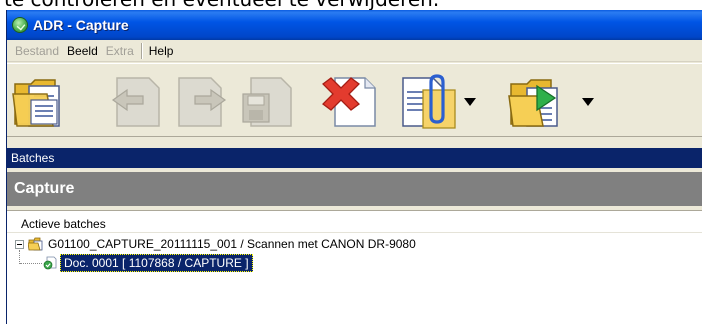  I want to click on arrow-left-icon, so click(135, 102).